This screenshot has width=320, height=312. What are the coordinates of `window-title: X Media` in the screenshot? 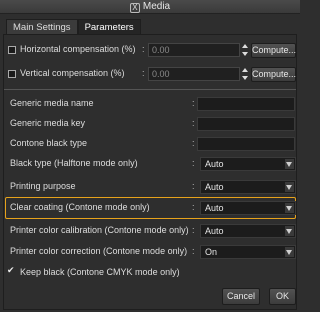 It's located at (150, 7).